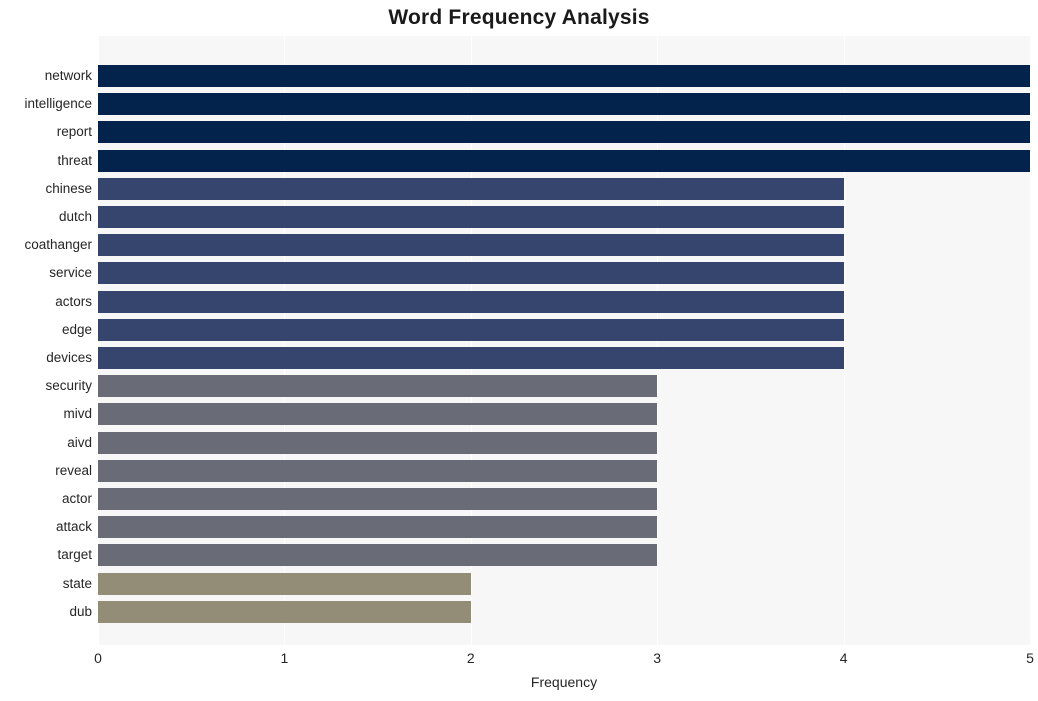 The image size is (1038, 701). Describe the element at coordinates (73, 301) in the screenshot. I see `y-tick-label-actors: actors` at that location.